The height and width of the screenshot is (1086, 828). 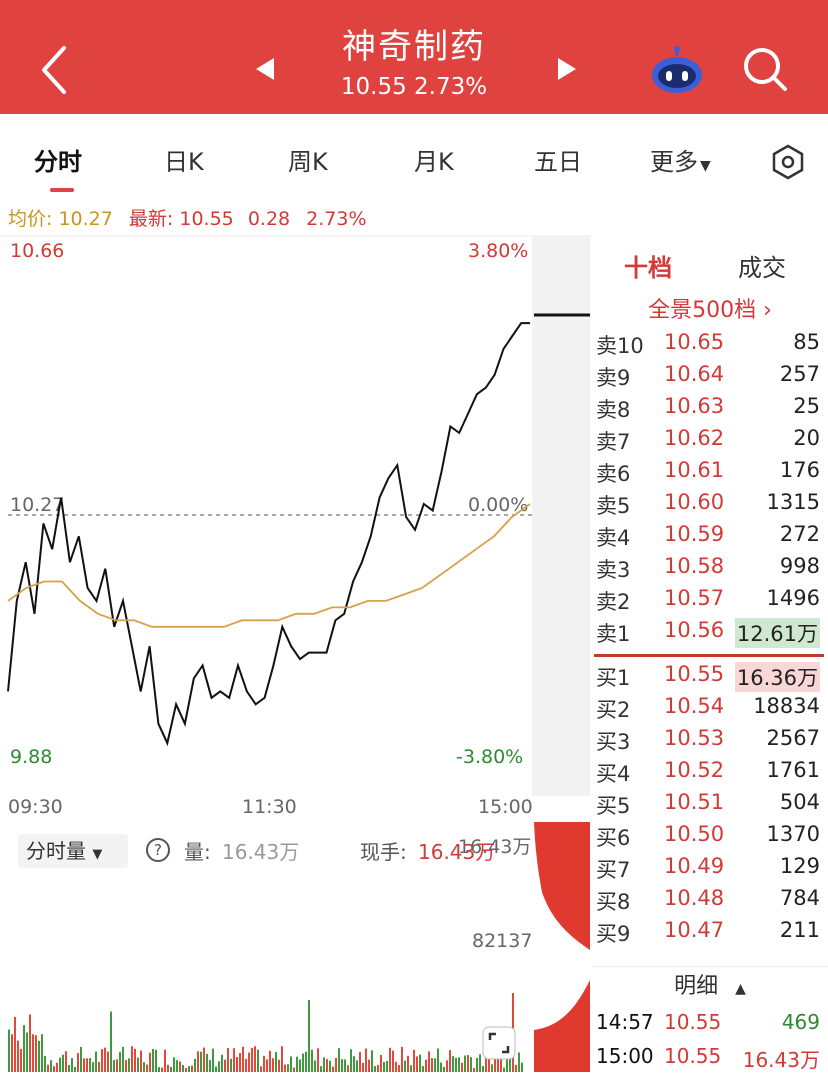 What do you see at coordinates (762, 265) in the screenshot?
I see `tab-trades: 成交` at bounding box center [762, 265].